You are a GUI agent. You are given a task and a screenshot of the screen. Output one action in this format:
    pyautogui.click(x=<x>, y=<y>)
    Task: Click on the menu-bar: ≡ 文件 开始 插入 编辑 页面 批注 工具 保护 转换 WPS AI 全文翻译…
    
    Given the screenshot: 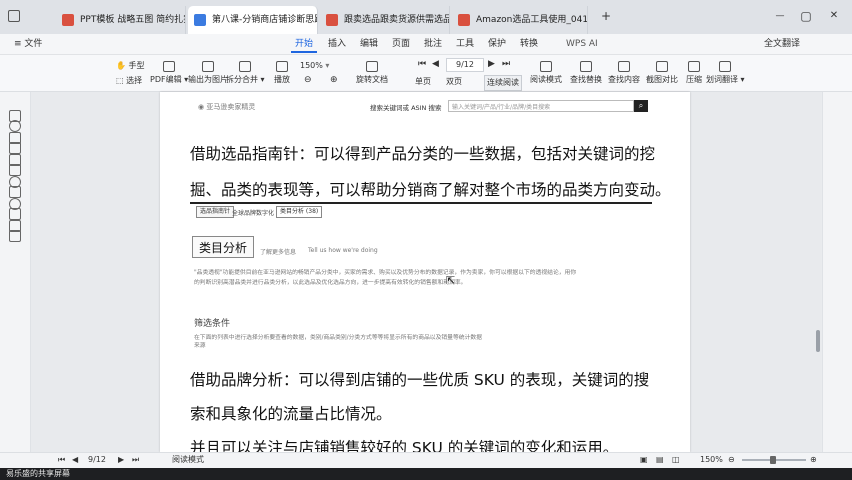 What is the action you would take?
    pyautogui.click(x=426, y=59)
    